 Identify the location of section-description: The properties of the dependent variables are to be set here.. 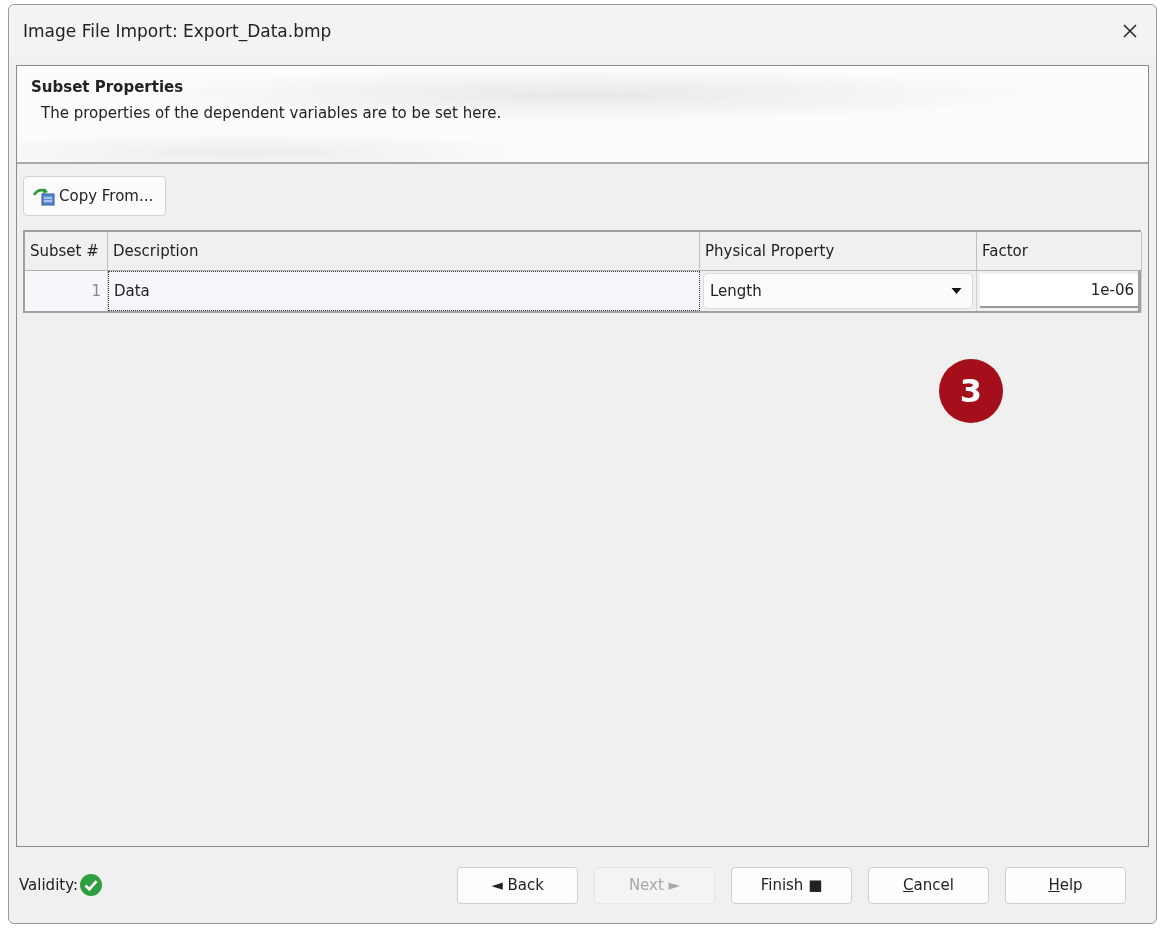
(272, 113).